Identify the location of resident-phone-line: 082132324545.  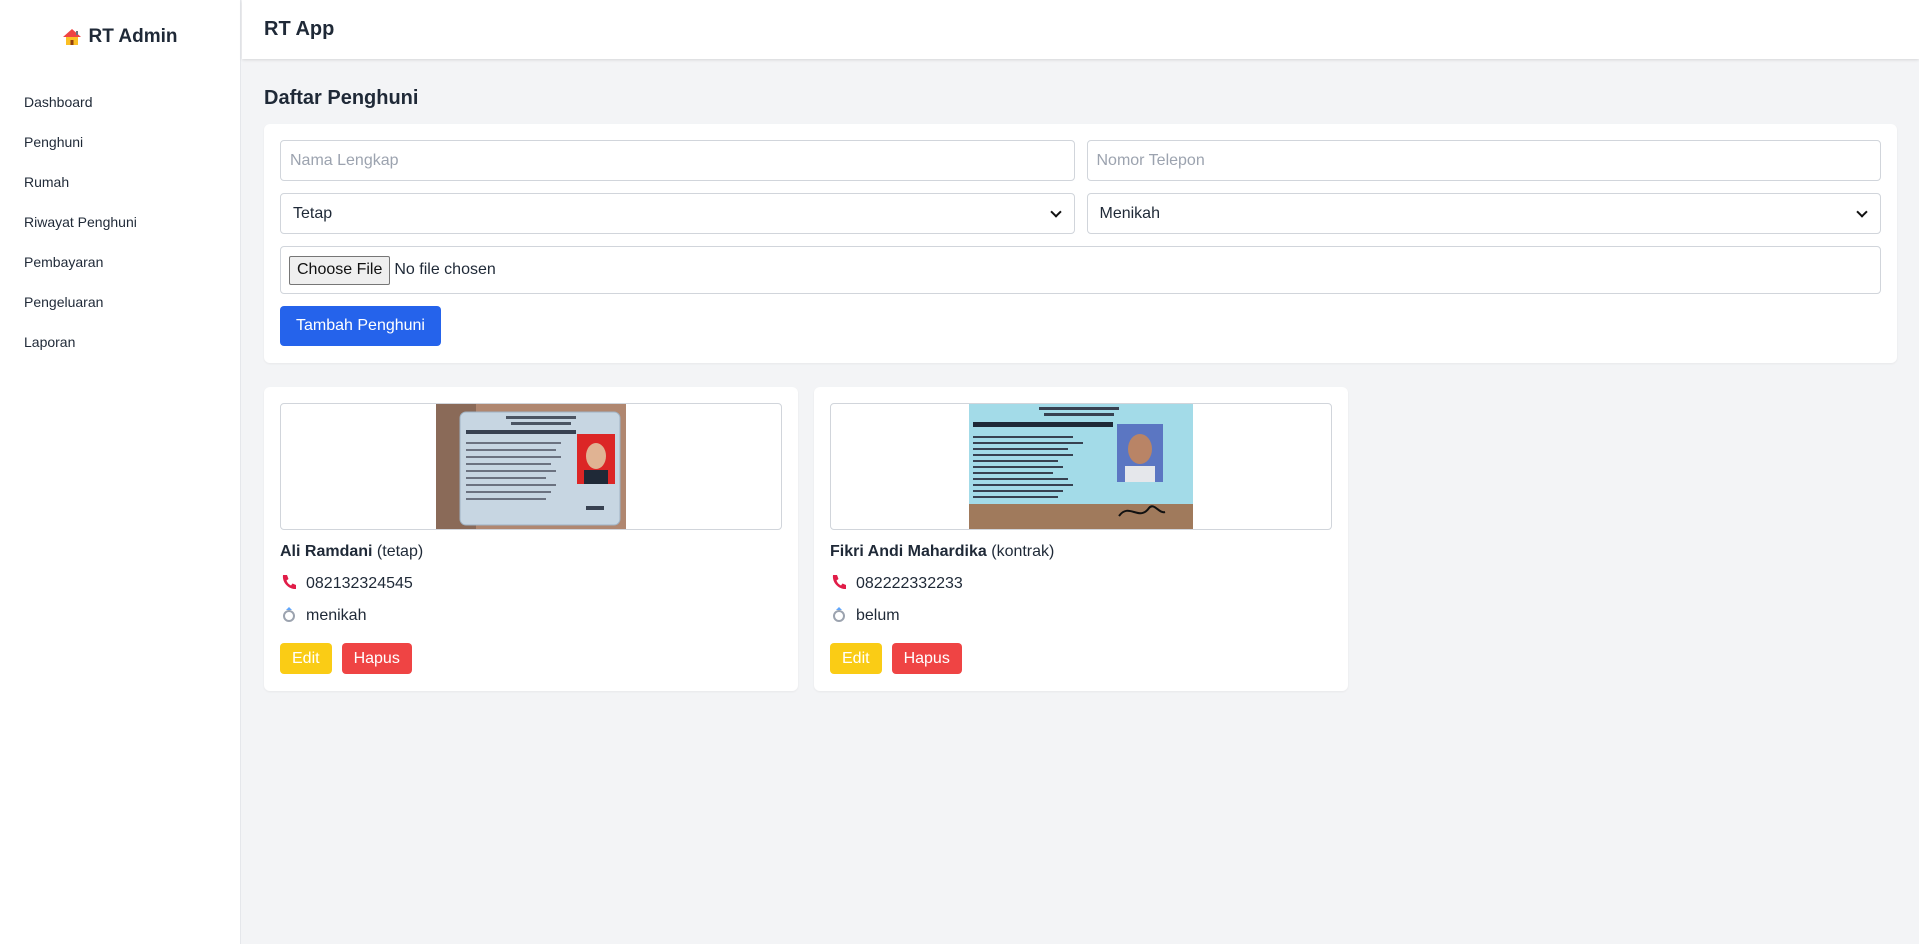
(531, 584).